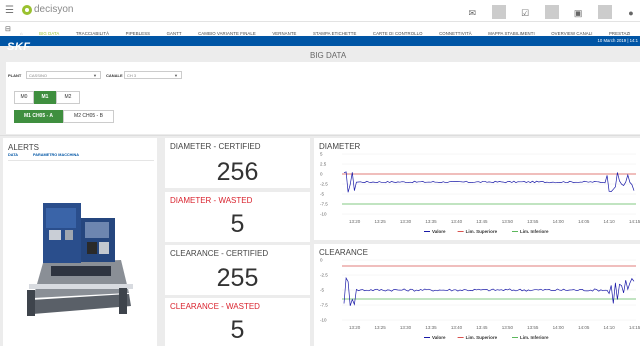  What do you see at coordinates (114, 75) in the screenshot?
I see `canale-label: CANALE` at bounding box center [114, 75].